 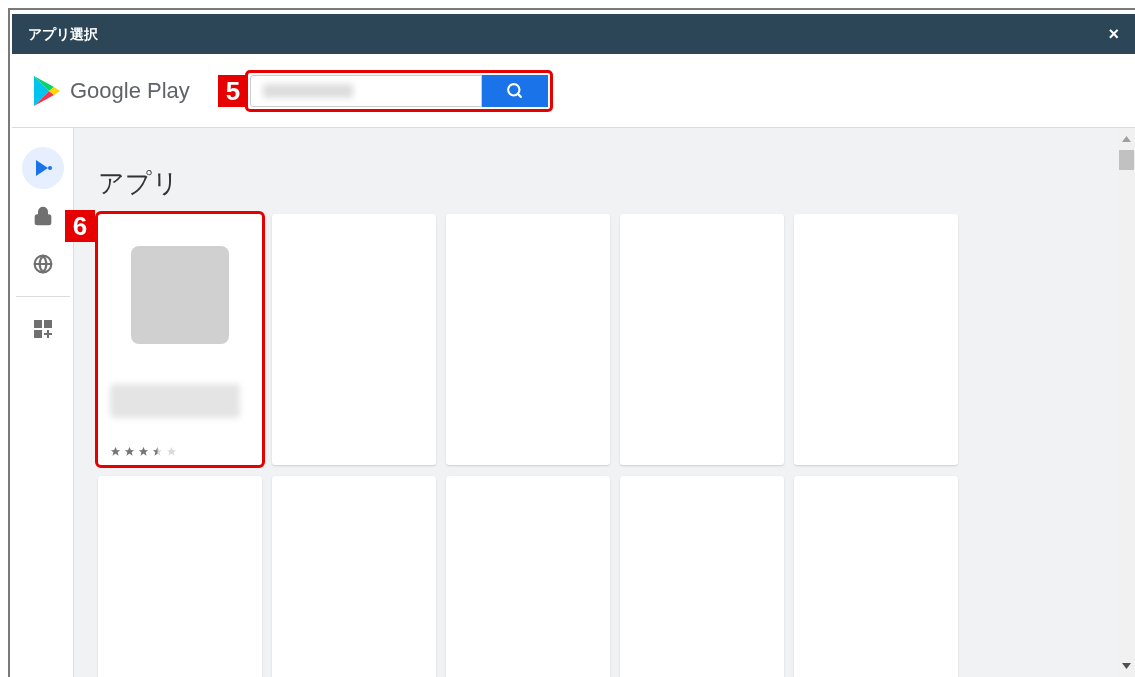 What do you see at coordinates (47, 90) in the screenshot?
I see `play-logo-icon` at bounding box center [47, 90].